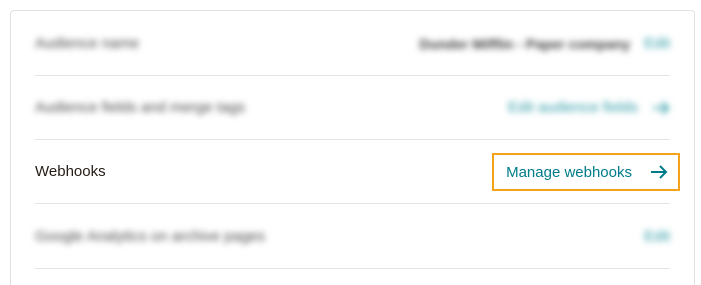 This screenshot has height=285, width=701. Describe the element at coordinates (70, 171) in the screenshot. I see `webhooks-label: Webhooks` at that location.